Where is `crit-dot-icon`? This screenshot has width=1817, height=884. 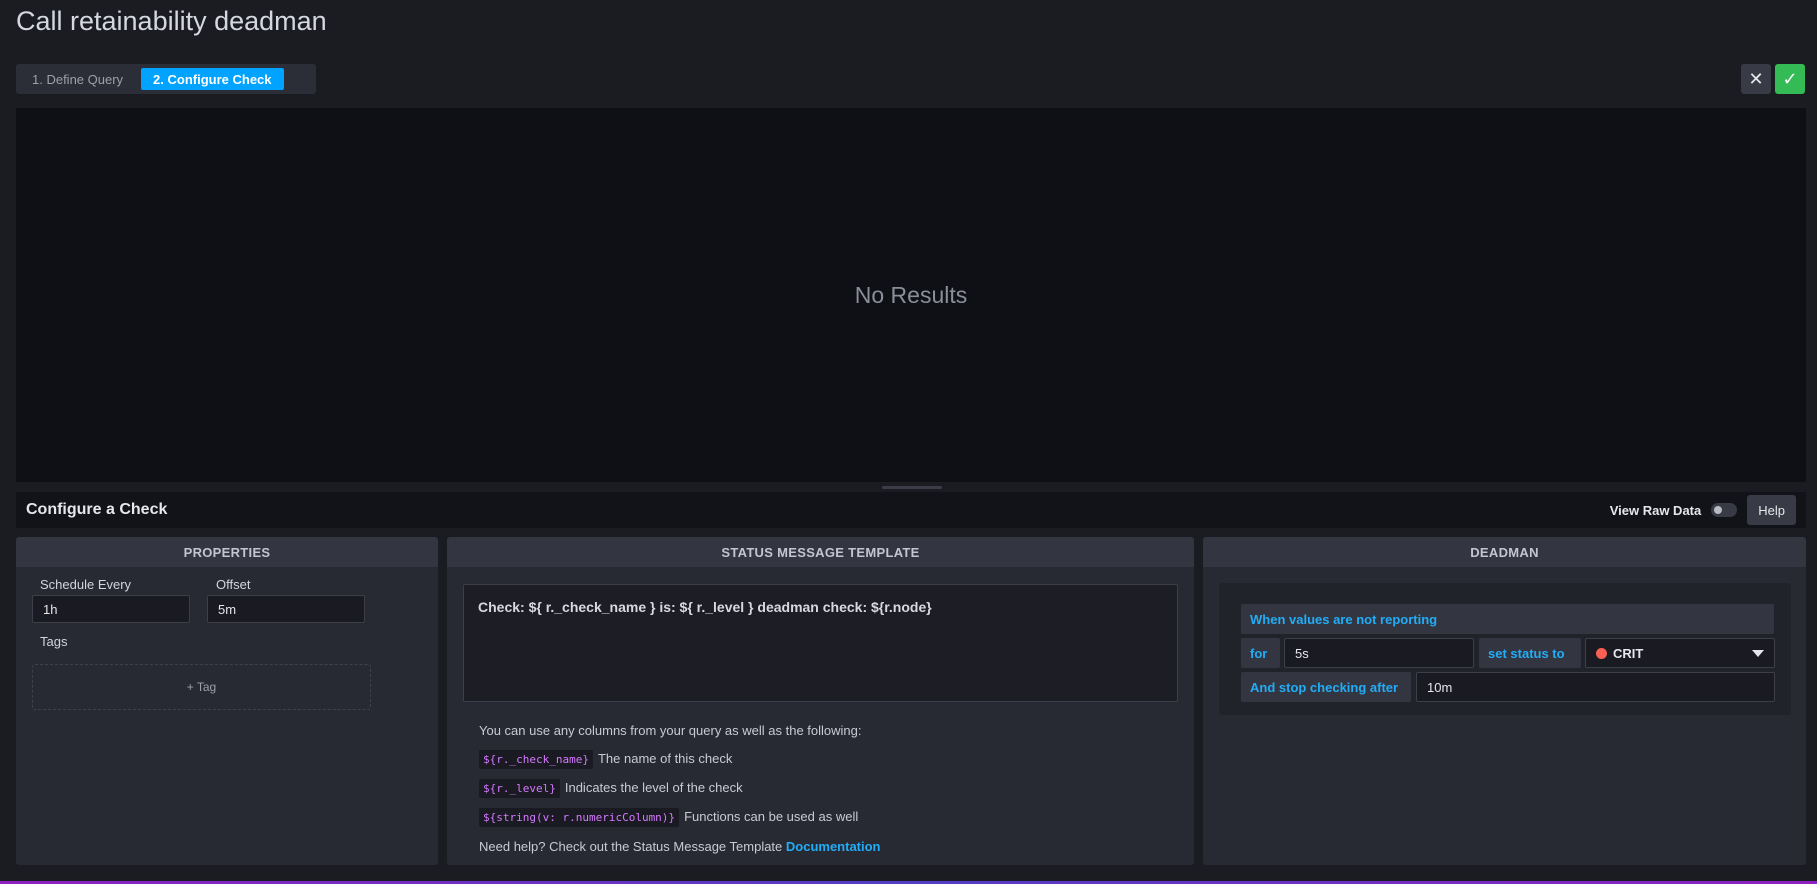 crit-dot-icon is located at coordinates (1601, 653).